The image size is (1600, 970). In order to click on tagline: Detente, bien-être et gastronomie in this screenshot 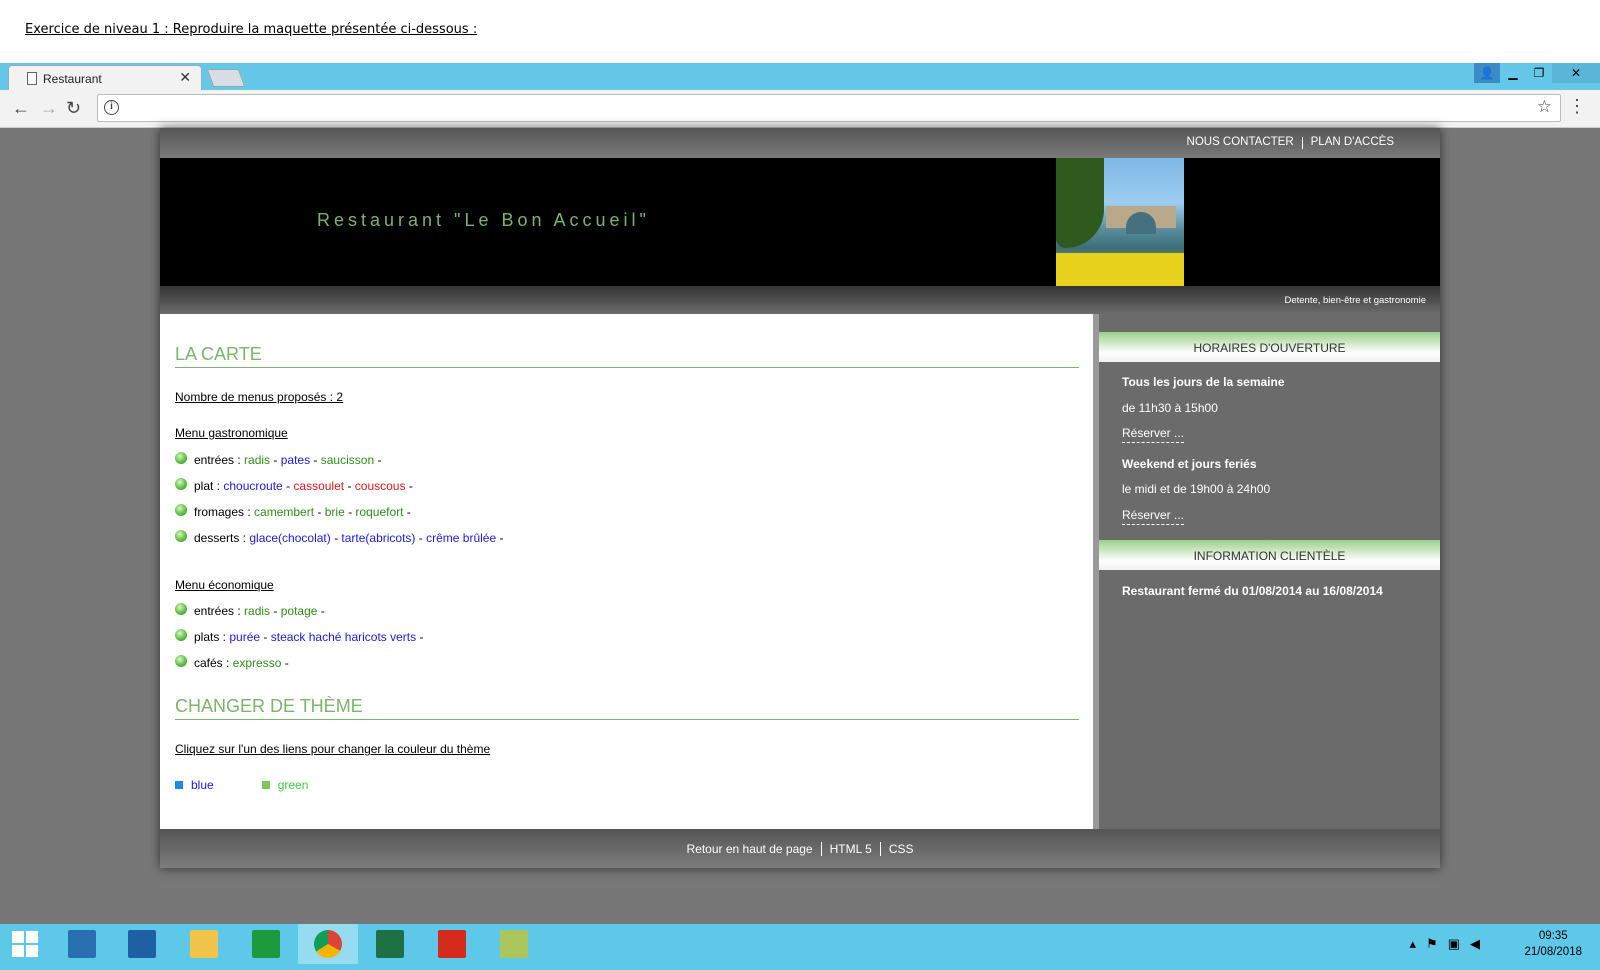, I will do `click(1355, 300)`.